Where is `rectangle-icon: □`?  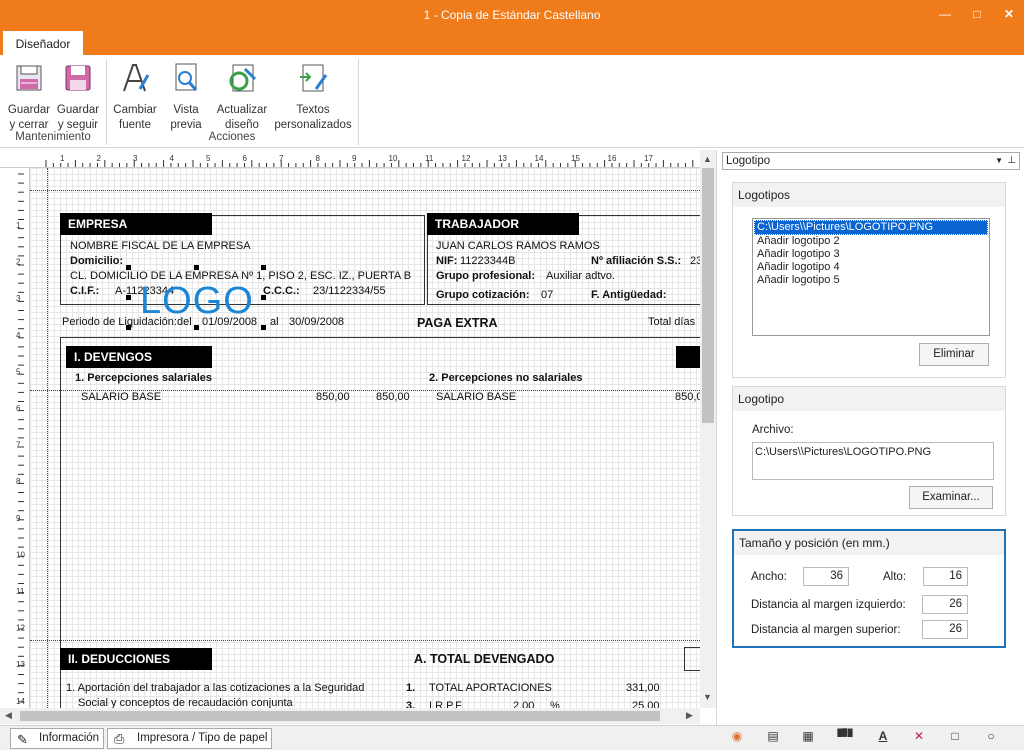 rectangle-icon: □ is located at coordinates (955, 738).